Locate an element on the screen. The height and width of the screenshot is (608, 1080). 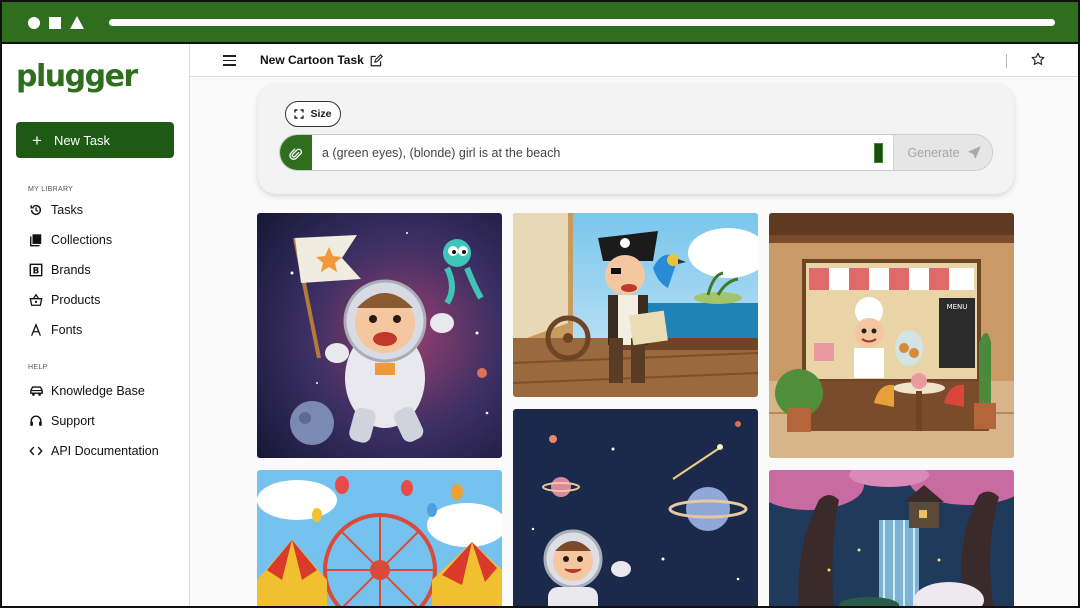
code-icon is located at coordinates (36, 451).